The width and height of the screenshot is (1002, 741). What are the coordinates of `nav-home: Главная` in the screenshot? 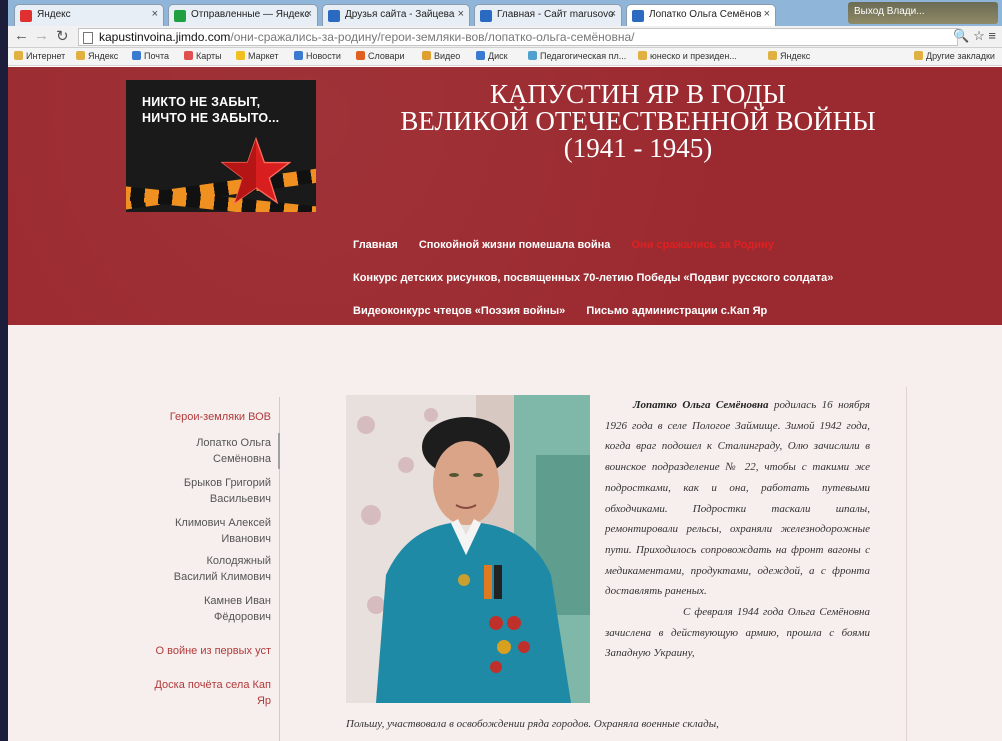 It's located at (375, 245).